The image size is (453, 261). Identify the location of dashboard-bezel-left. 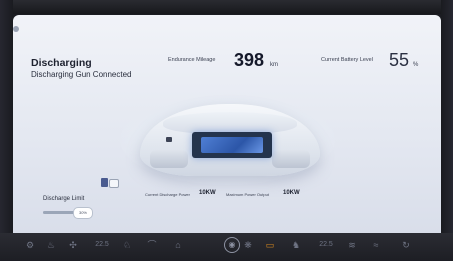
(6, 130).